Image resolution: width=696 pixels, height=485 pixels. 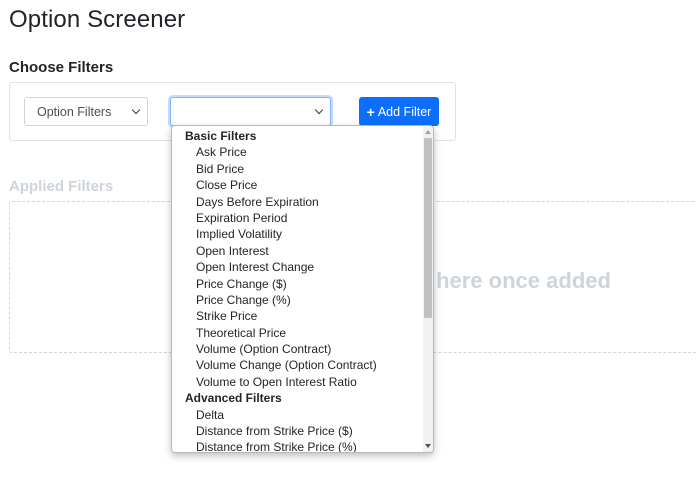 I want to click on dropdown-option: Close Price, so click(x=298, y=185).